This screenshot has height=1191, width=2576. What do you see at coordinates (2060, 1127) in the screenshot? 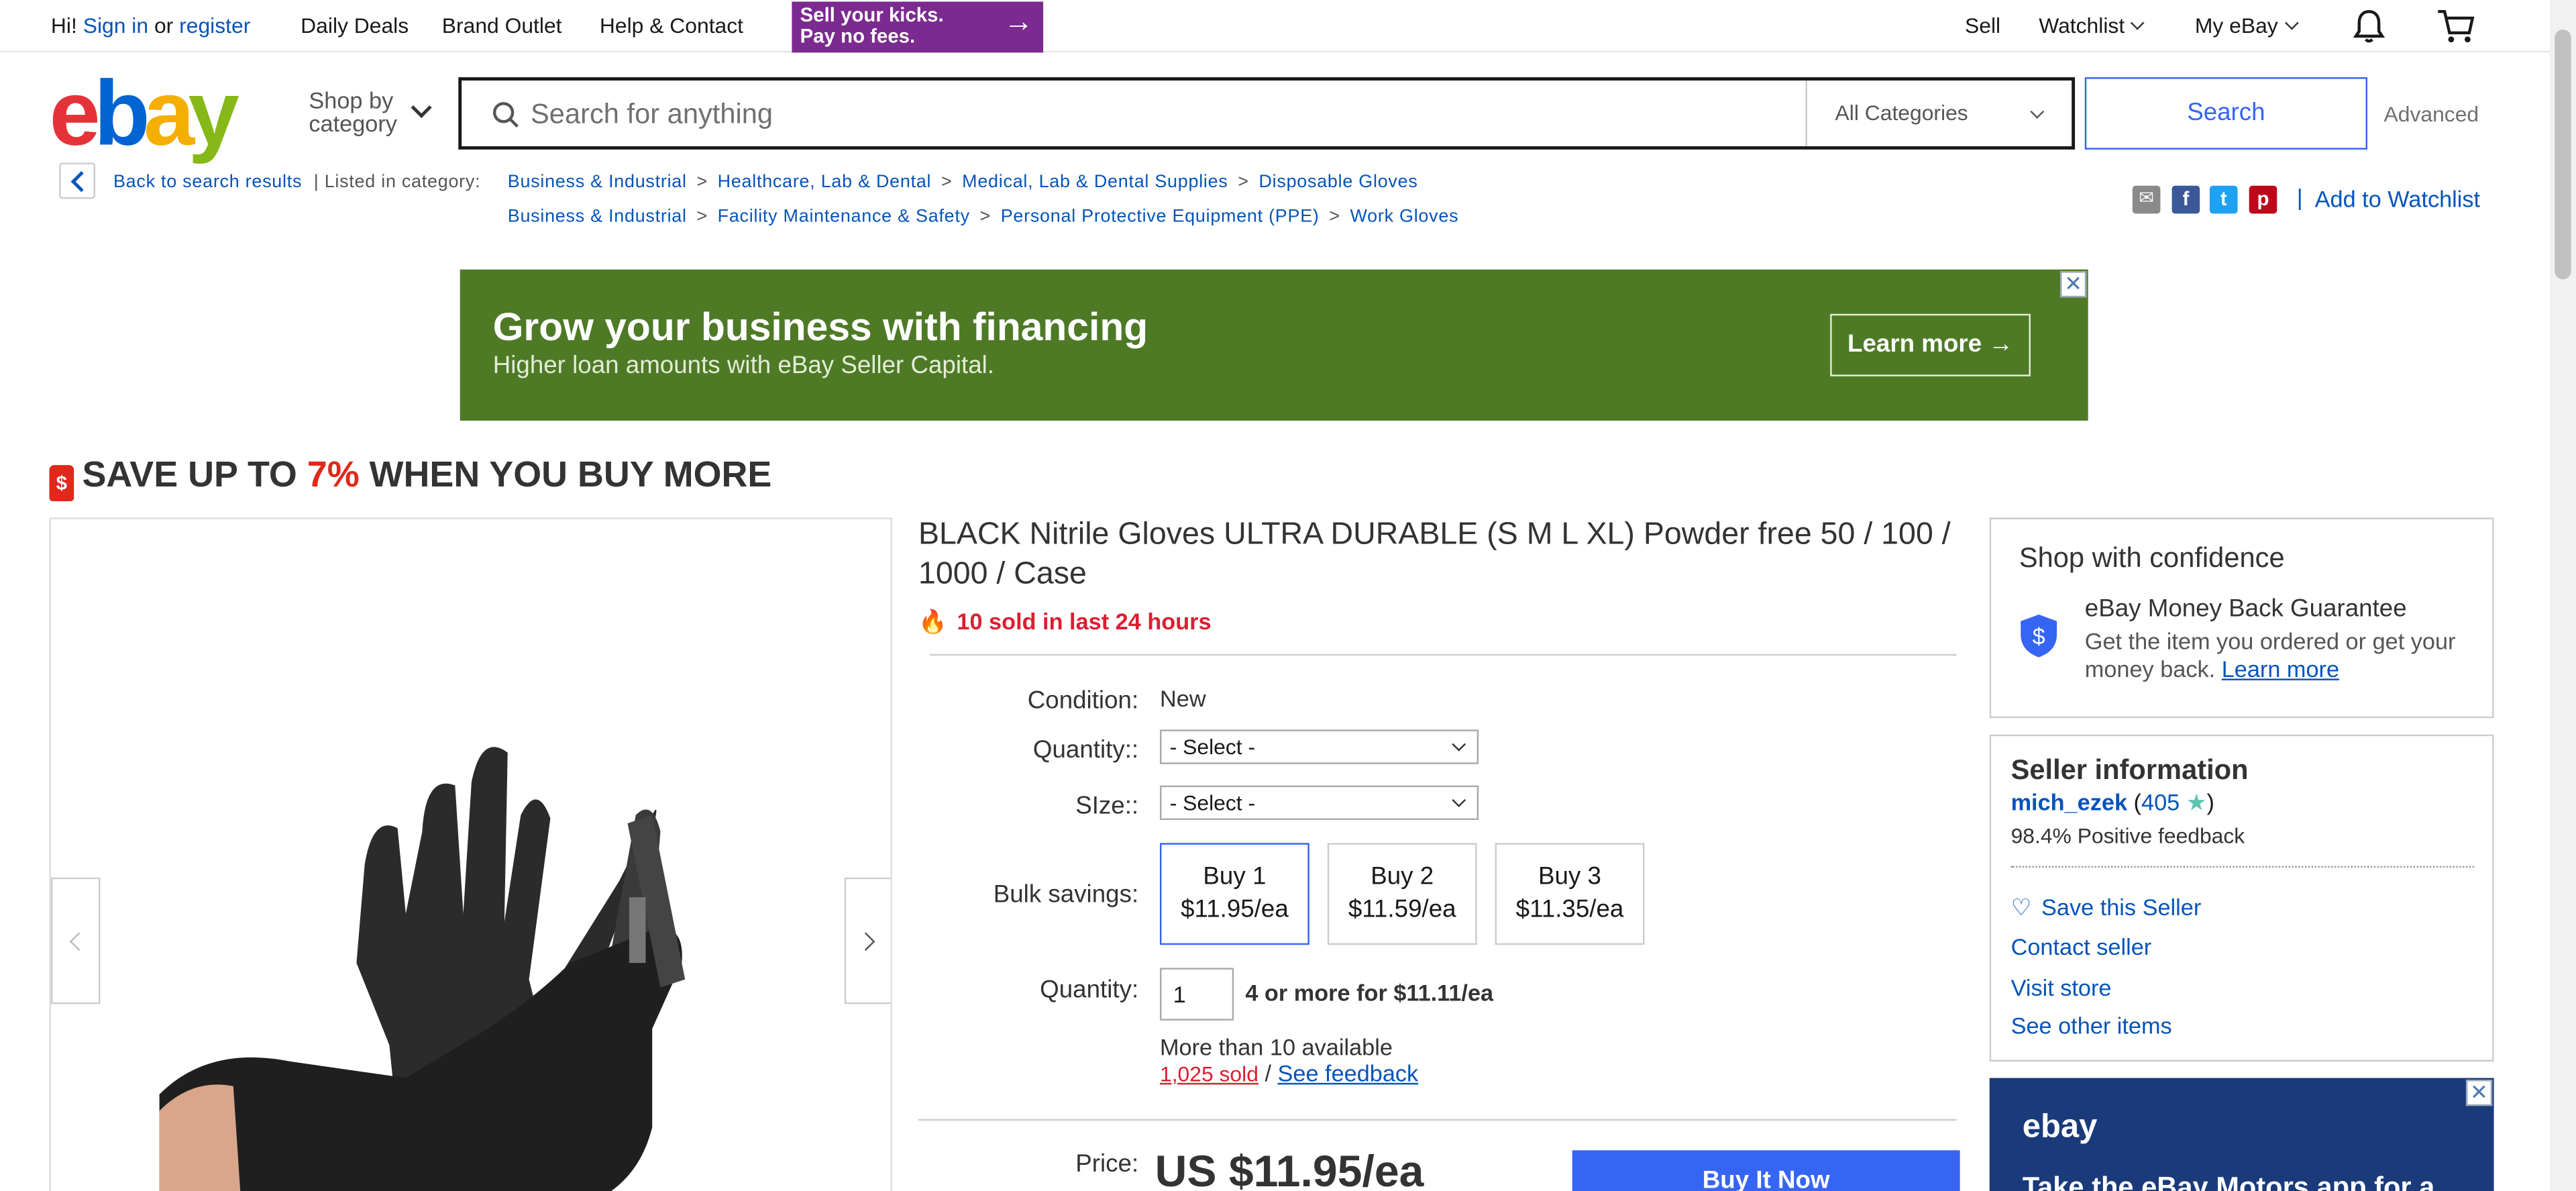
I see `ad2-logo: ebay` at bounding box center [2060, 1127].